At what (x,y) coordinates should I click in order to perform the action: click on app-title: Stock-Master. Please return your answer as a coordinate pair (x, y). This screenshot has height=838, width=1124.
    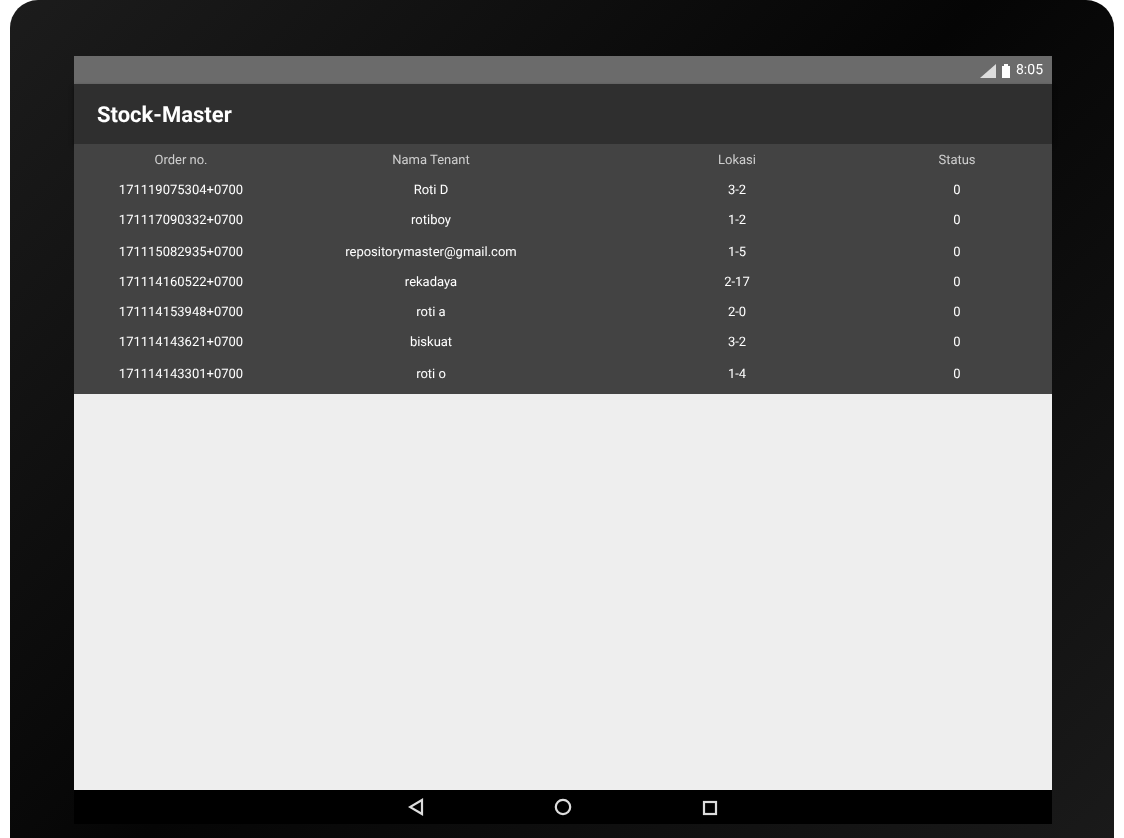
    Looking at the image, I should click on (164, 114).